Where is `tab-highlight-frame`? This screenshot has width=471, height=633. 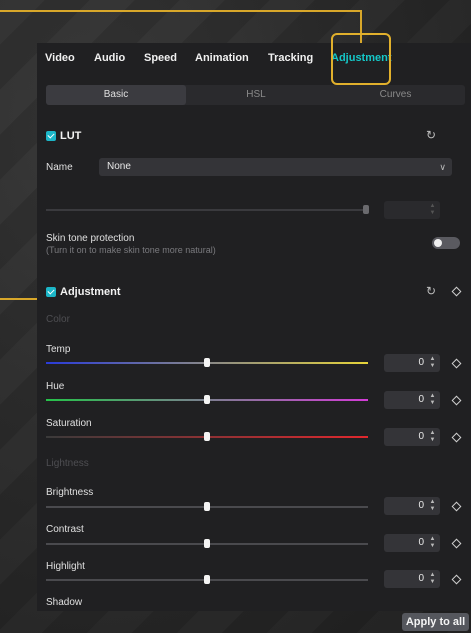
tab-highlight-frame is located at coordinates (361, 59).